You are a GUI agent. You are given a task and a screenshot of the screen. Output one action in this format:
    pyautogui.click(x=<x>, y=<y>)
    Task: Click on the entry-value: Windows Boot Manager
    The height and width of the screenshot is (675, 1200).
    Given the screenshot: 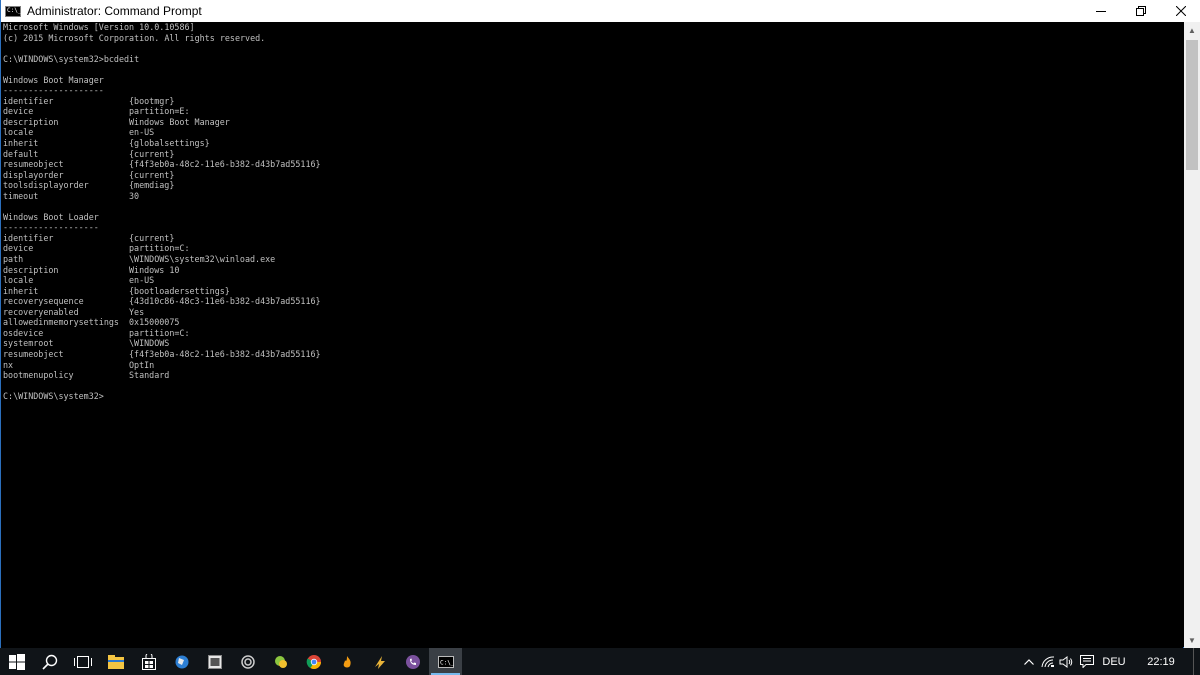 What is the action you would take?
    pyautogui.click(x=179, y=121)
    